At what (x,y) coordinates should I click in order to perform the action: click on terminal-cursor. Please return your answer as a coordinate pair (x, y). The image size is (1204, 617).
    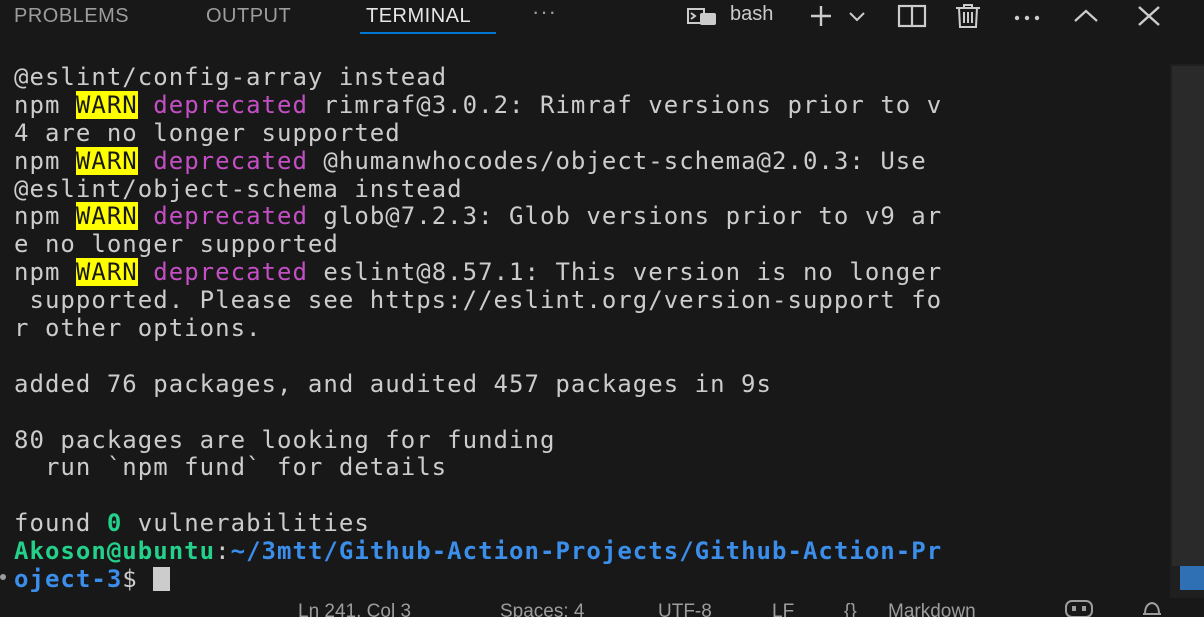
    Looking at the image, I should click on (162, 579).